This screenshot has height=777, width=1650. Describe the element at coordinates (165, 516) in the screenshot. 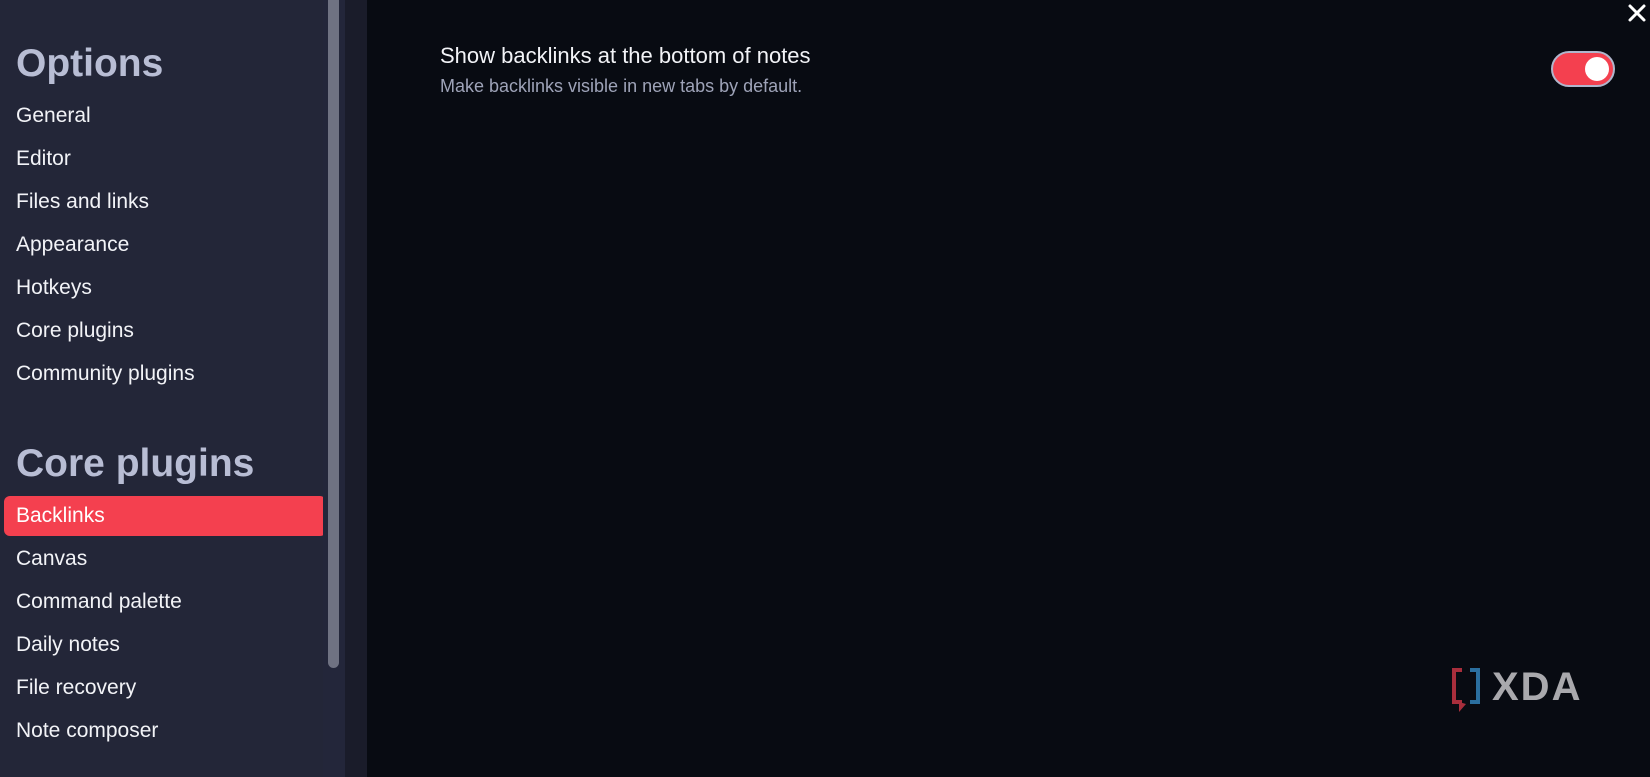

I see `sidebar-item-backlinks: Backlinks` at that location.